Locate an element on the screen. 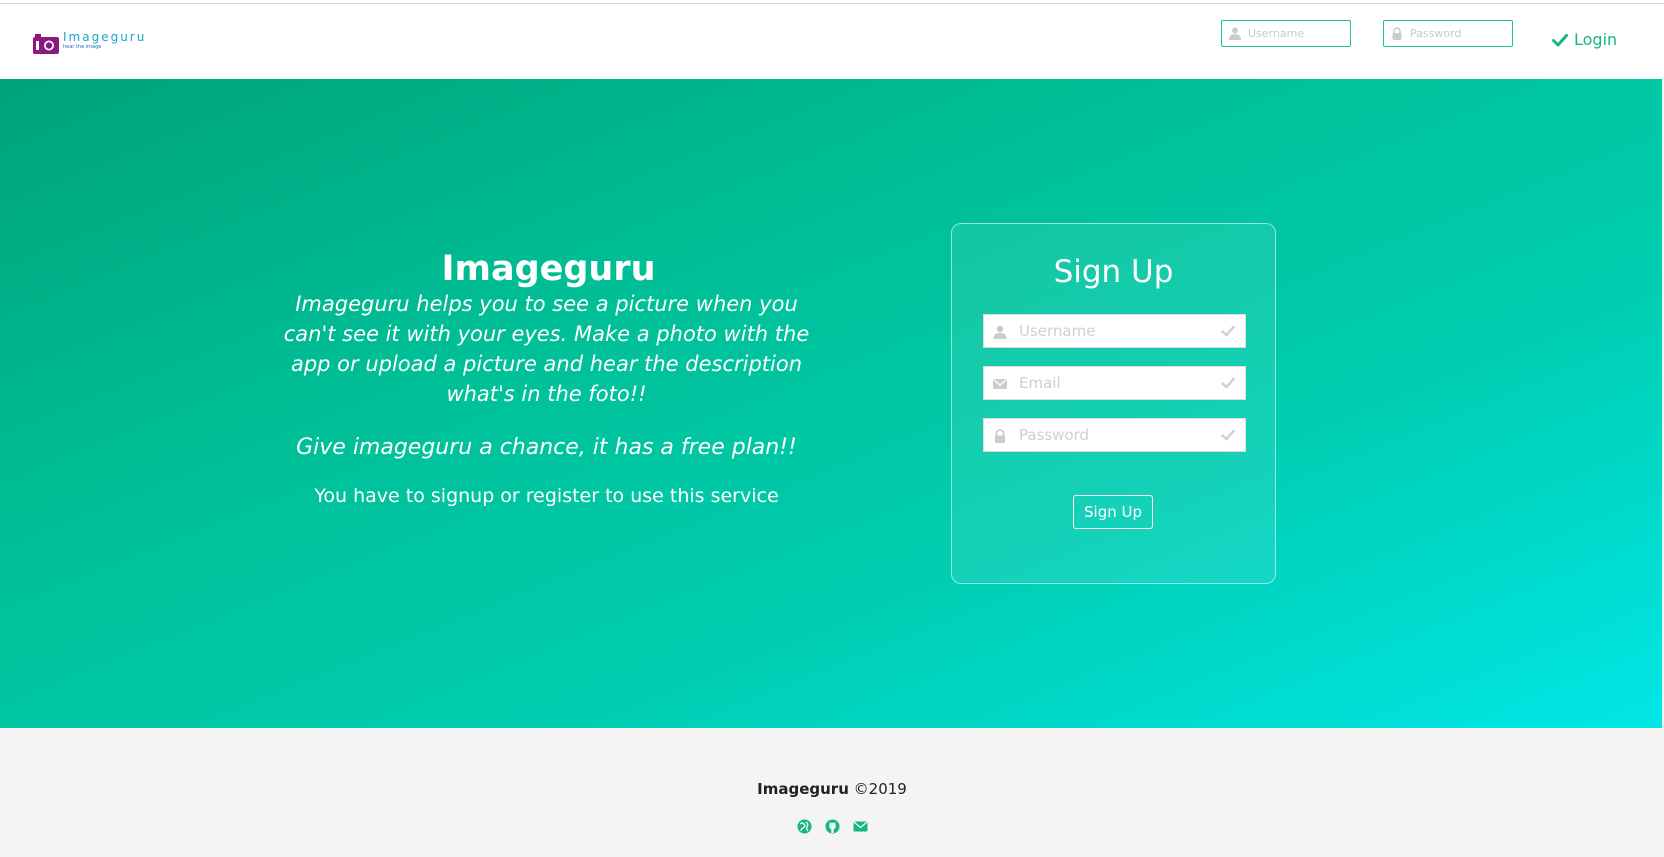  github-icon is located at coordinates (832, 826).